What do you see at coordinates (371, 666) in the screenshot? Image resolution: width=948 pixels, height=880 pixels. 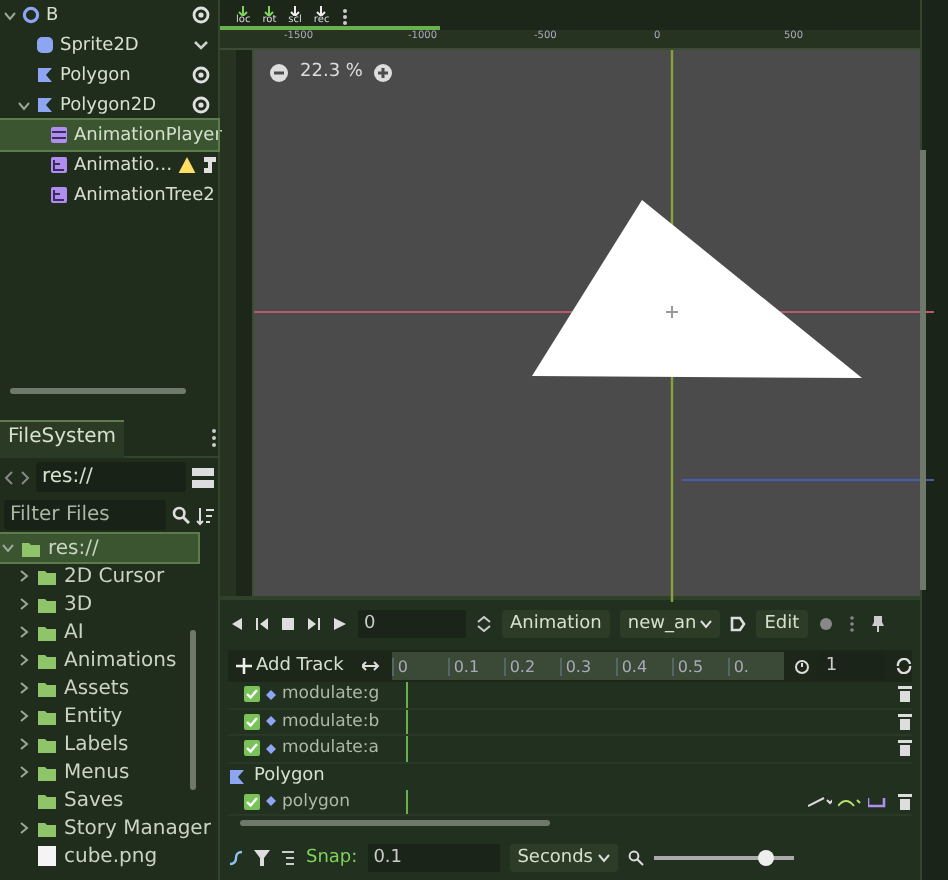 I see `horizontal-arrows-icon` at bounding box center [371, 666].